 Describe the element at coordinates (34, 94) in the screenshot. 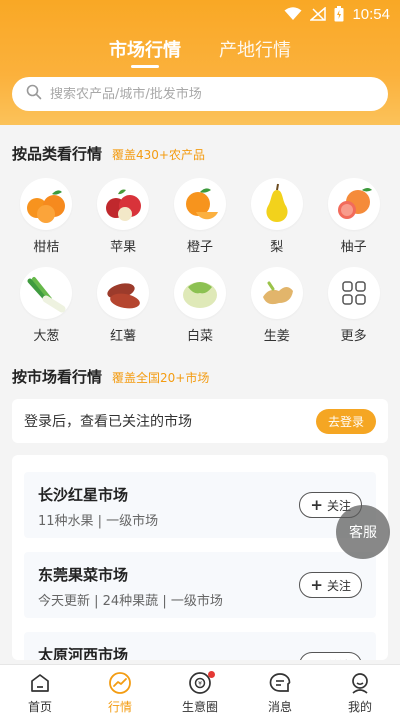

I see `search-icon` at that location.